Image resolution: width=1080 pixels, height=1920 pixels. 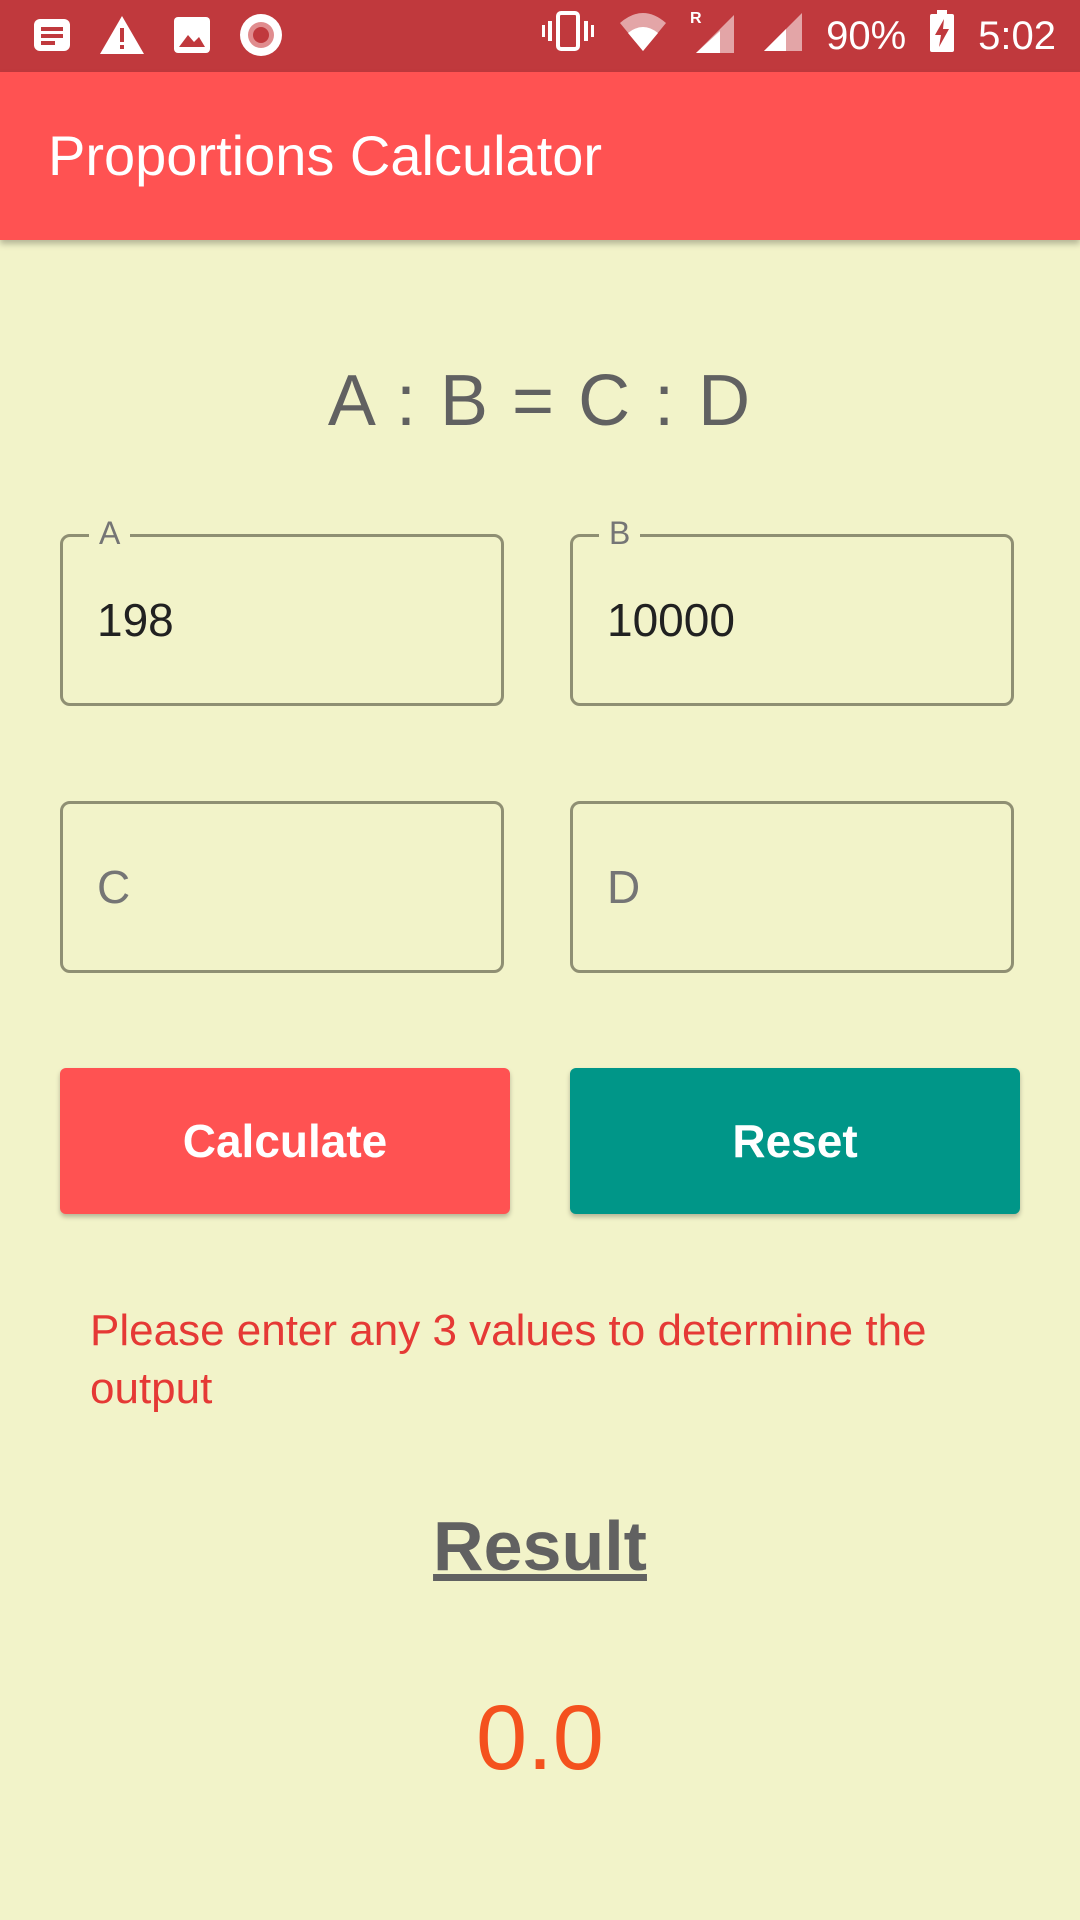 What do you see at coordinates (122, 37) in the screenshot?
I see `warning-icon` at bounding box center [122, 37].